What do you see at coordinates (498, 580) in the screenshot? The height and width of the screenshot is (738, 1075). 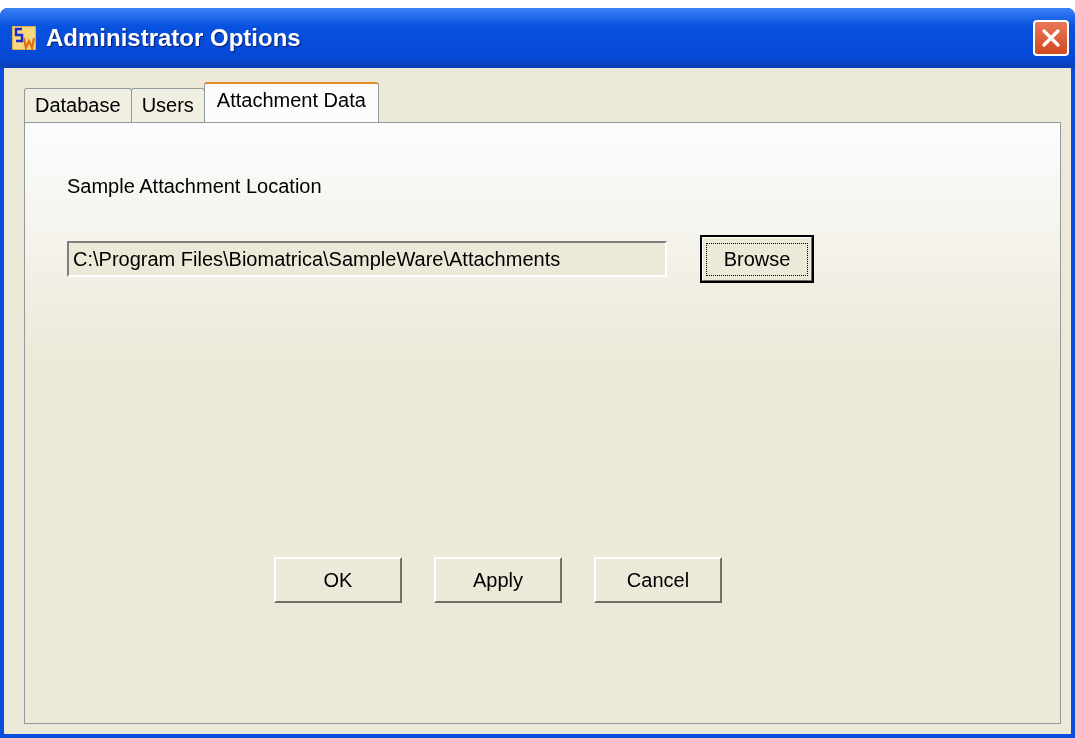 I see `dialog-button: Apply` at bounding box center [498, 580].